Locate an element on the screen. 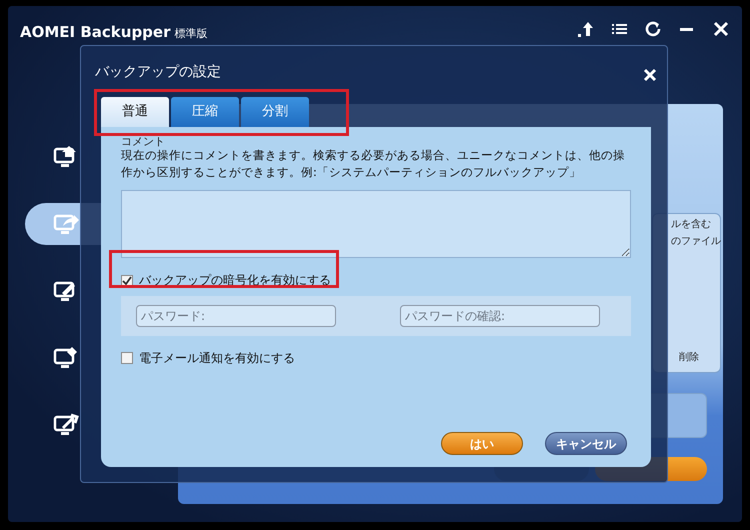  comment-help-text: 現在の操作にコメントを書きます。検索する必要がある場合、ユニークなコメントは、他の操作から区別することができます。例:「システムパーティションのフルバックアップ」 is located at coordinates (373, 163).